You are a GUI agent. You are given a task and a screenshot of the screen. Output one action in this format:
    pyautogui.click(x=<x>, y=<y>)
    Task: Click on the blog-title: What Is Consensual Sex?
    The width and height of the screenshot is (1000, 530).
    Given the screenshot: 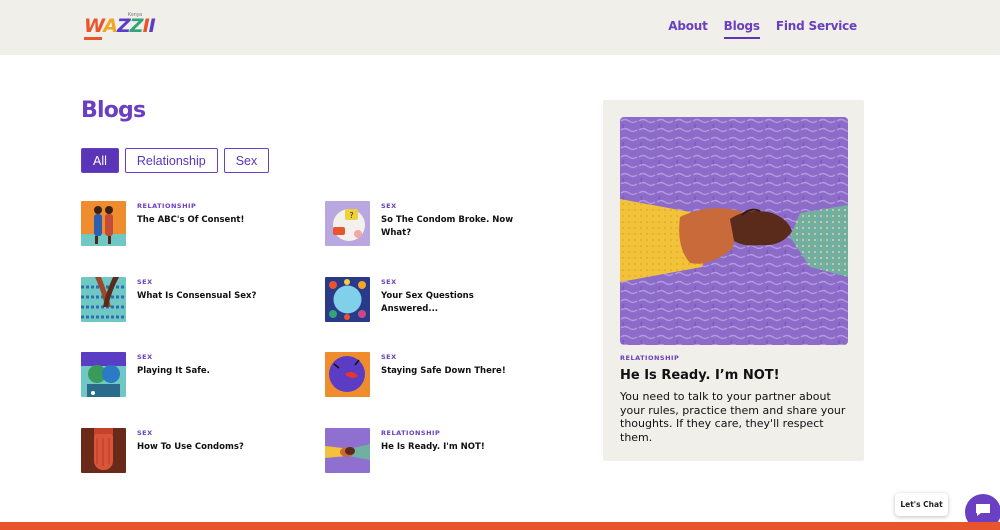 What is the action you would take?
    pyautogui.click(x=212, y=296)
    